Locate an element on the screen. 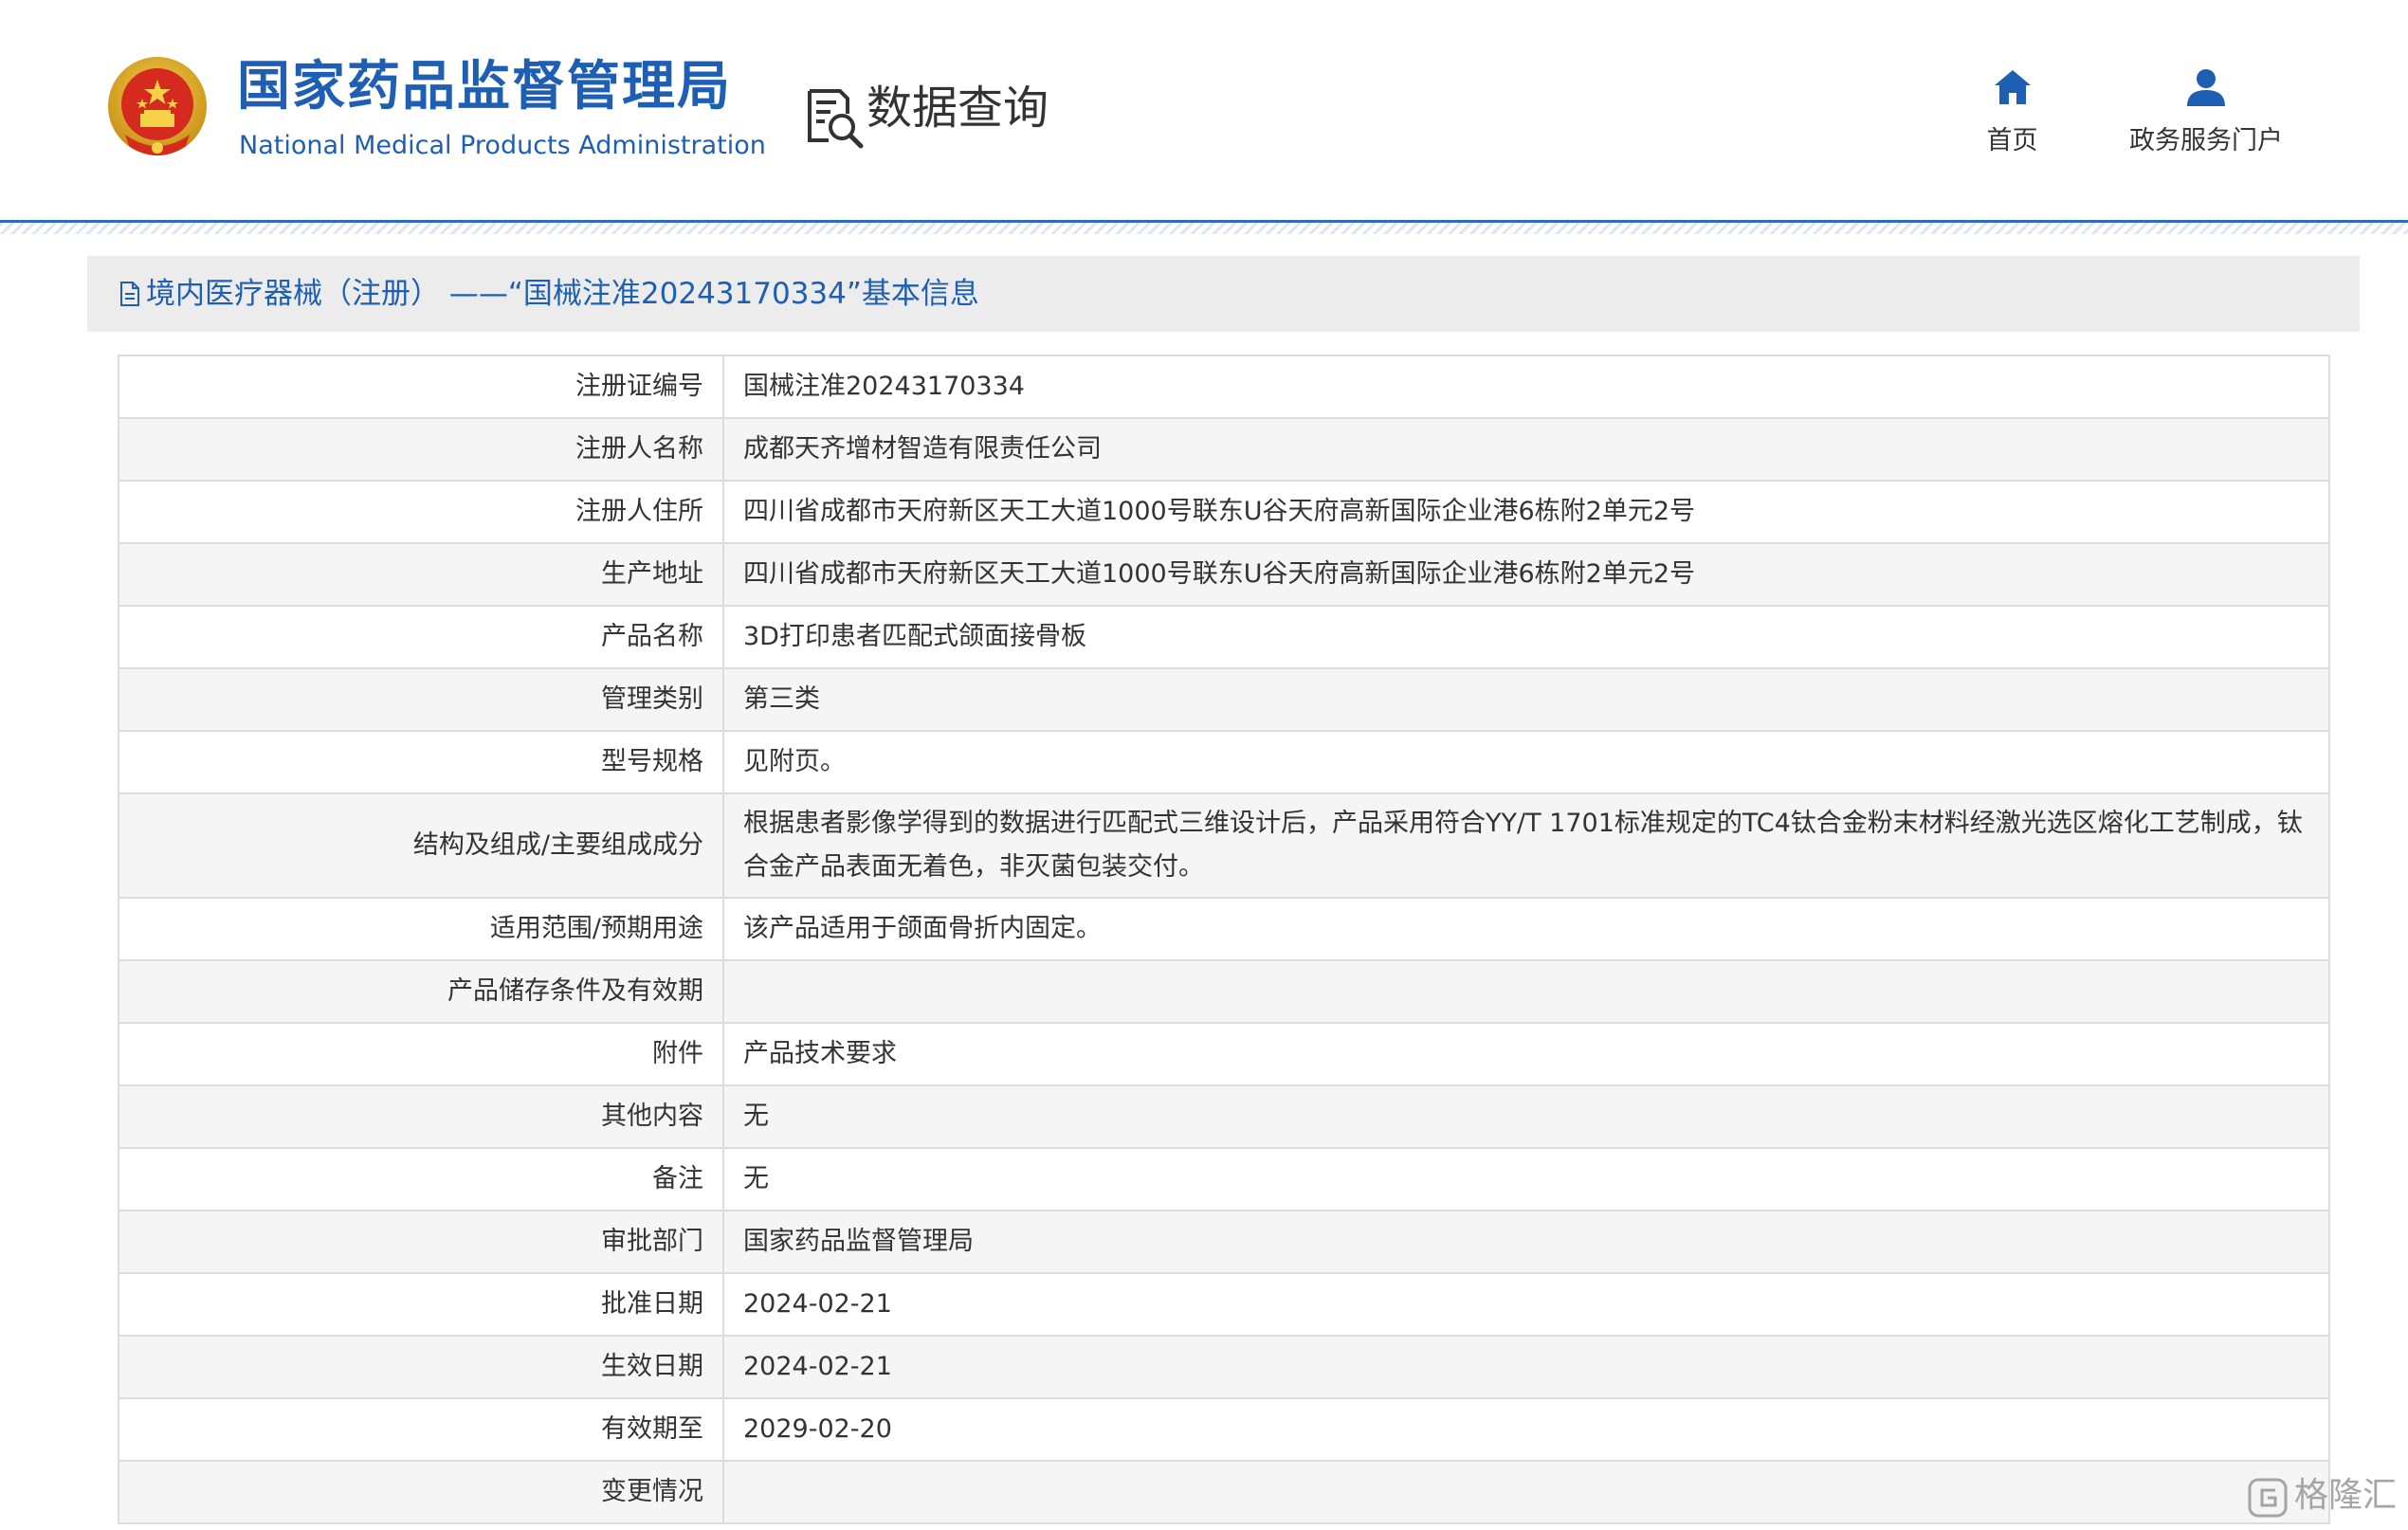  table-row: 备注 无 is located at coordinates (1224, 1179).